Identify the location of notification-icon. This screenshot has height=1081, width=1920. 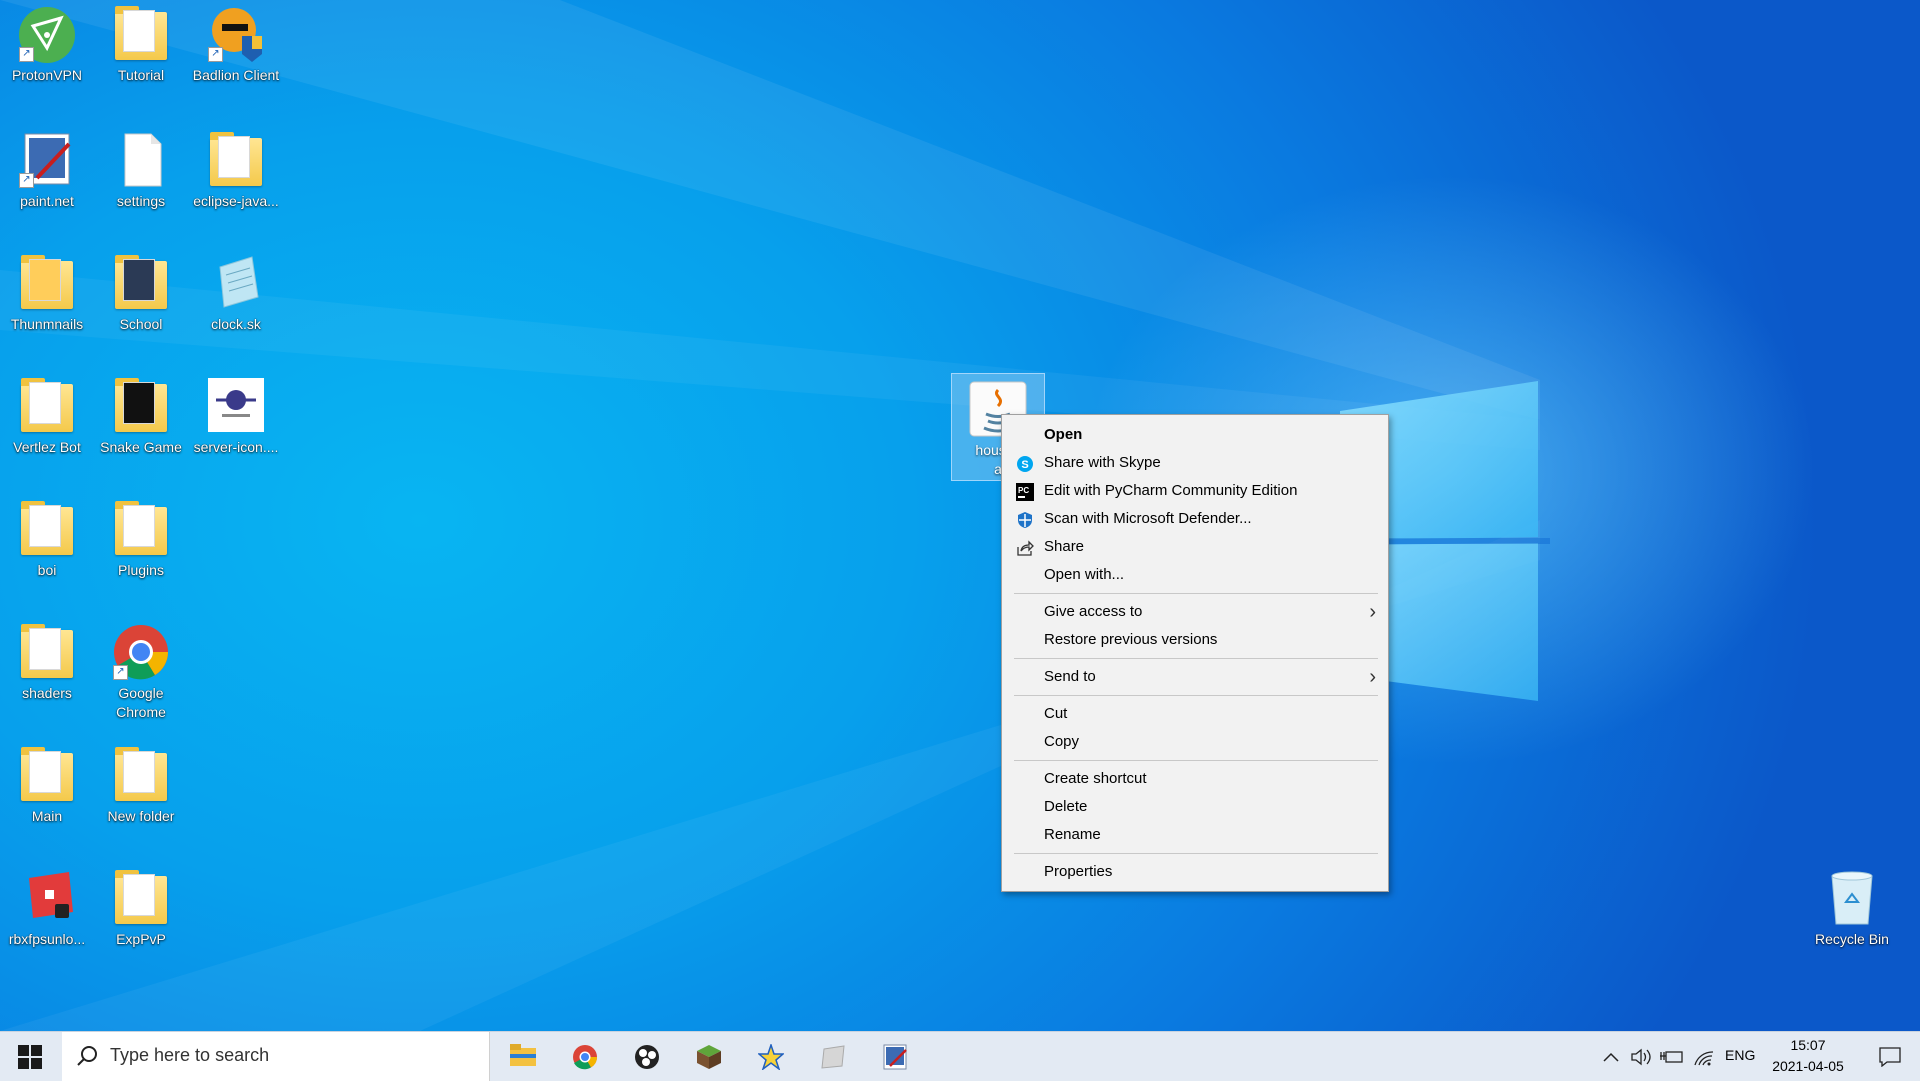
(1890, 1057).